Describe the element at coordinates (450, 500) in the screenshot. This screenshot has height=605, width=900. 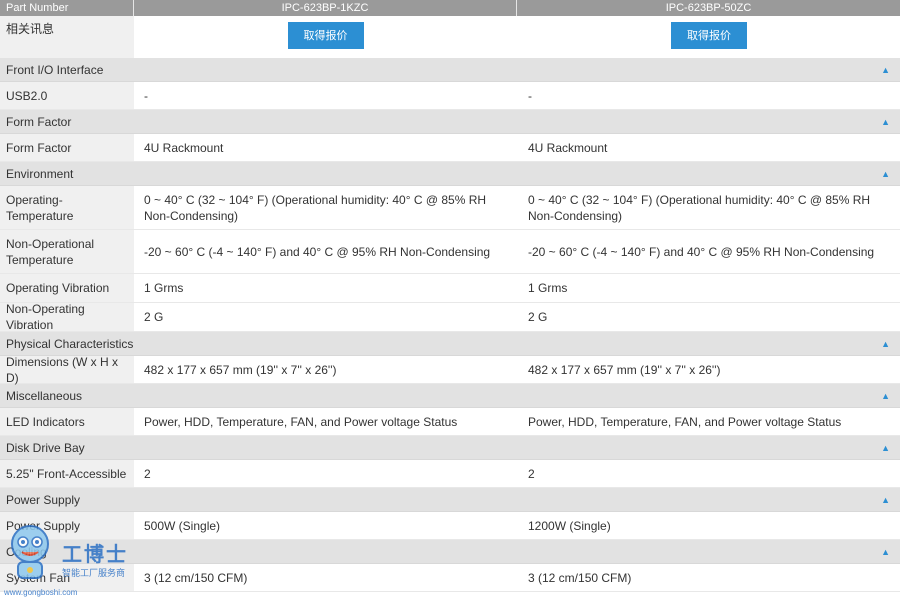
I see `section-power-supply: Power Supply ▲` at that location.